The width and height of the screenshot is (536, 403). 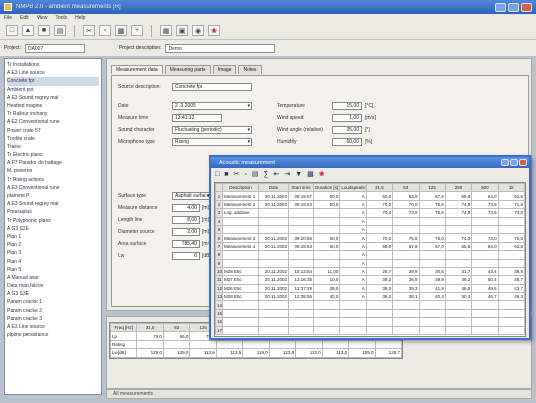 I want to click on menu-help: Help, so click(x=80, y=18).